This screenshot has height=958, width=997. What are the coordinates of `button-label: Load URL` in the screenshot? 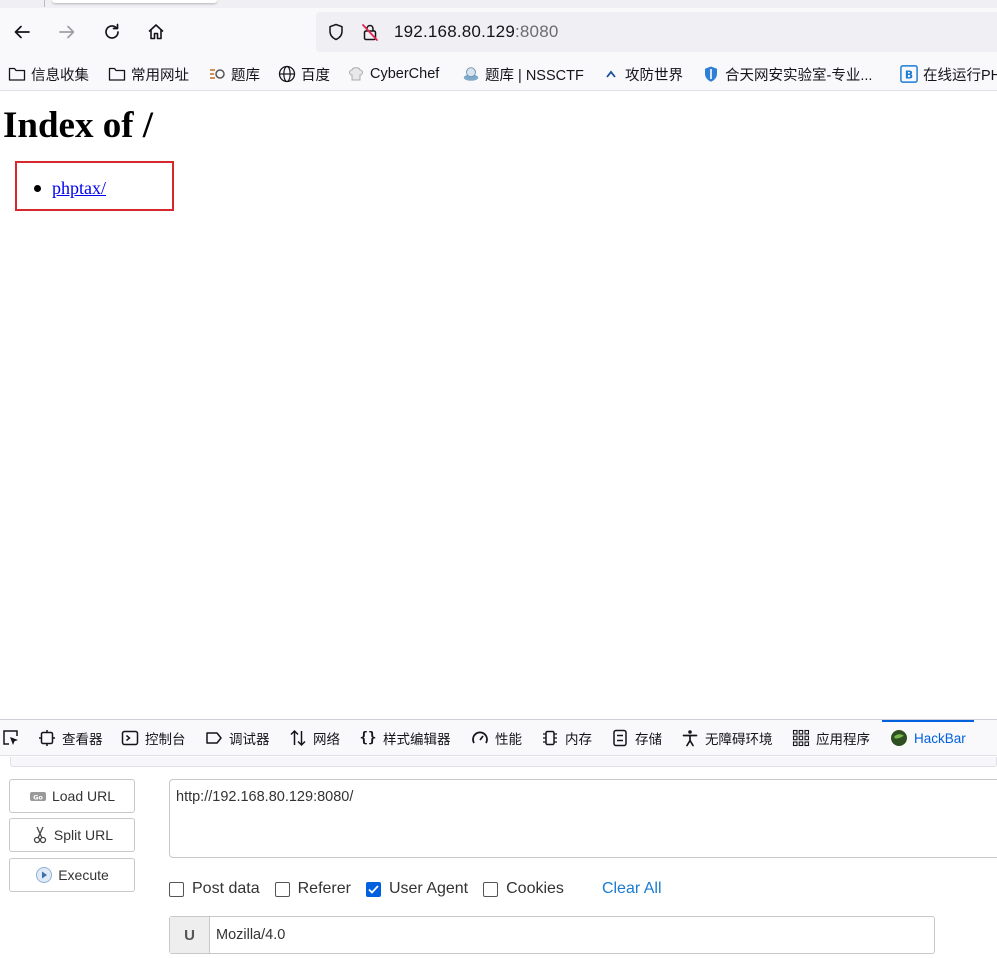 It's located at (83, 796).